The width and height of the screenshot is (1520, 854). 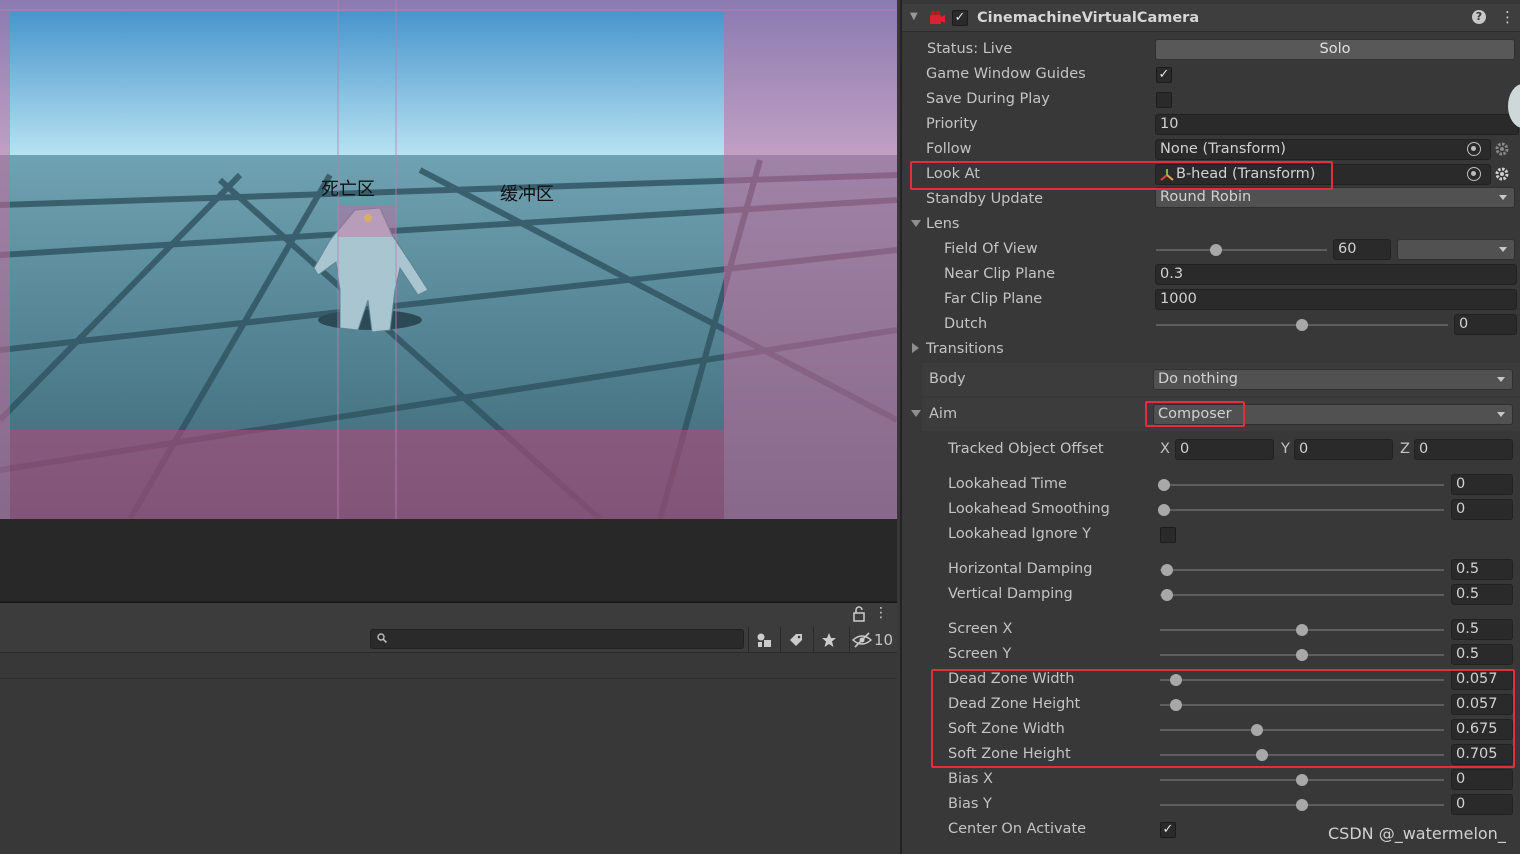 What do you see at coordinates (1302, 730) in the screenshot?
I see `soft-zone-width-slider-track` at bounding box center [1302, 730].